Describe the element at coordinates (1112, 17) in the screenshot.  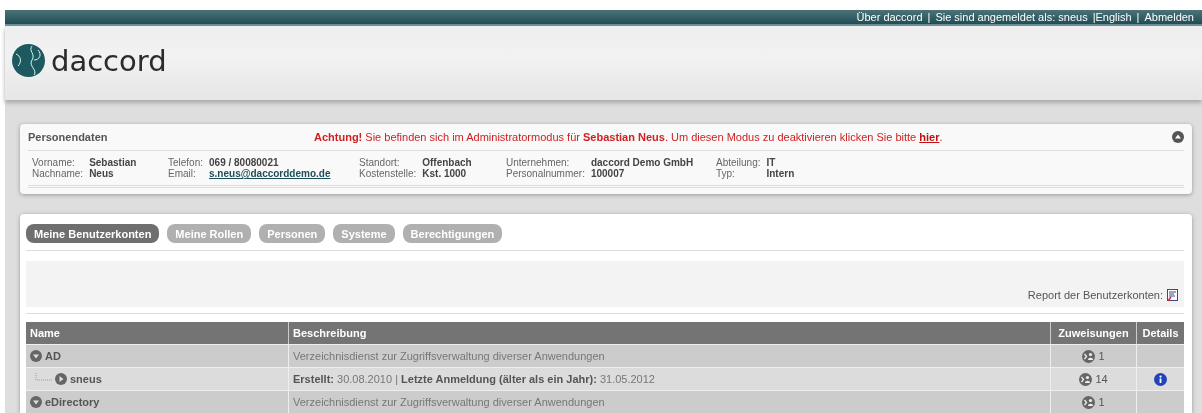
I see `nav-text: |English` at that location.